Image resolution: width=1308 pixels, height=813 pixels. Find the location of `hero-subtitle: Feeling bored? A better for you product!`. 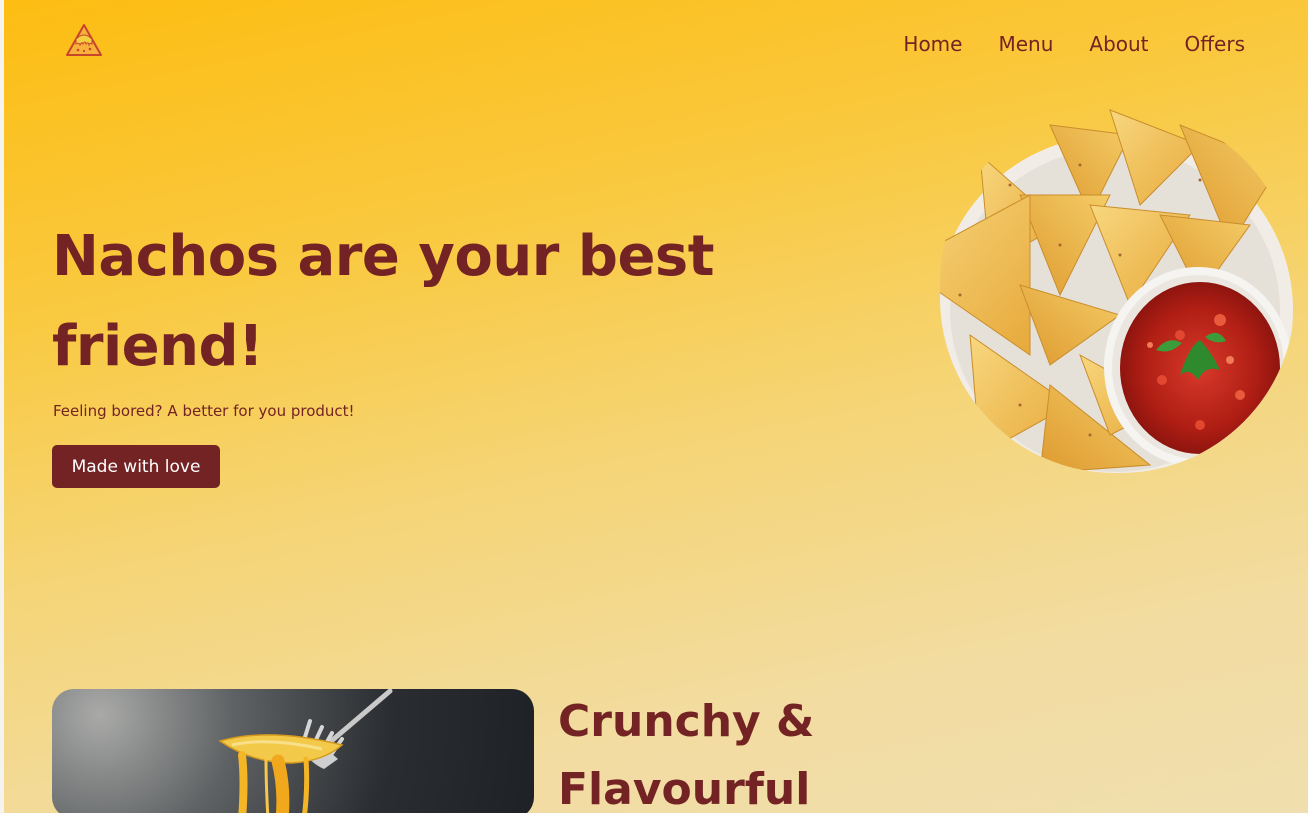

hero-subtitle: Feeling bored? A better for you product! is located at coordinates (204, 411).